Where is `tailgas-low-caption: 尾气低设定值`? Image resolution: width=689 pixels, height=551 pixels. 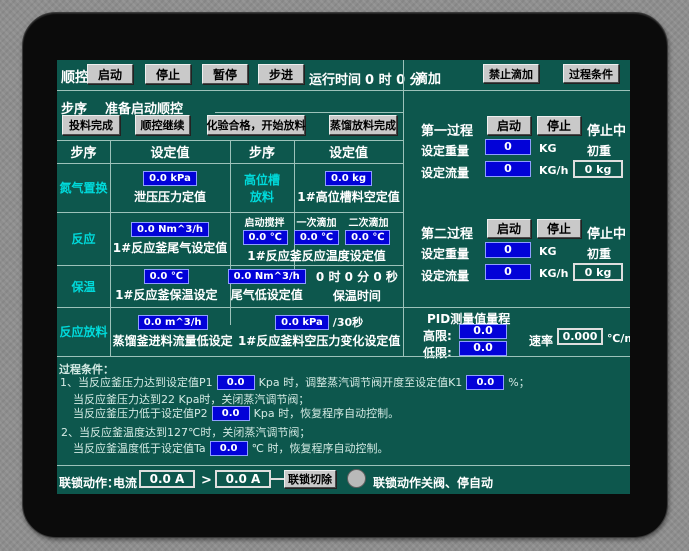 tailgas-low-caption: 尾气低设定值 is located at coordinates (266, 295).